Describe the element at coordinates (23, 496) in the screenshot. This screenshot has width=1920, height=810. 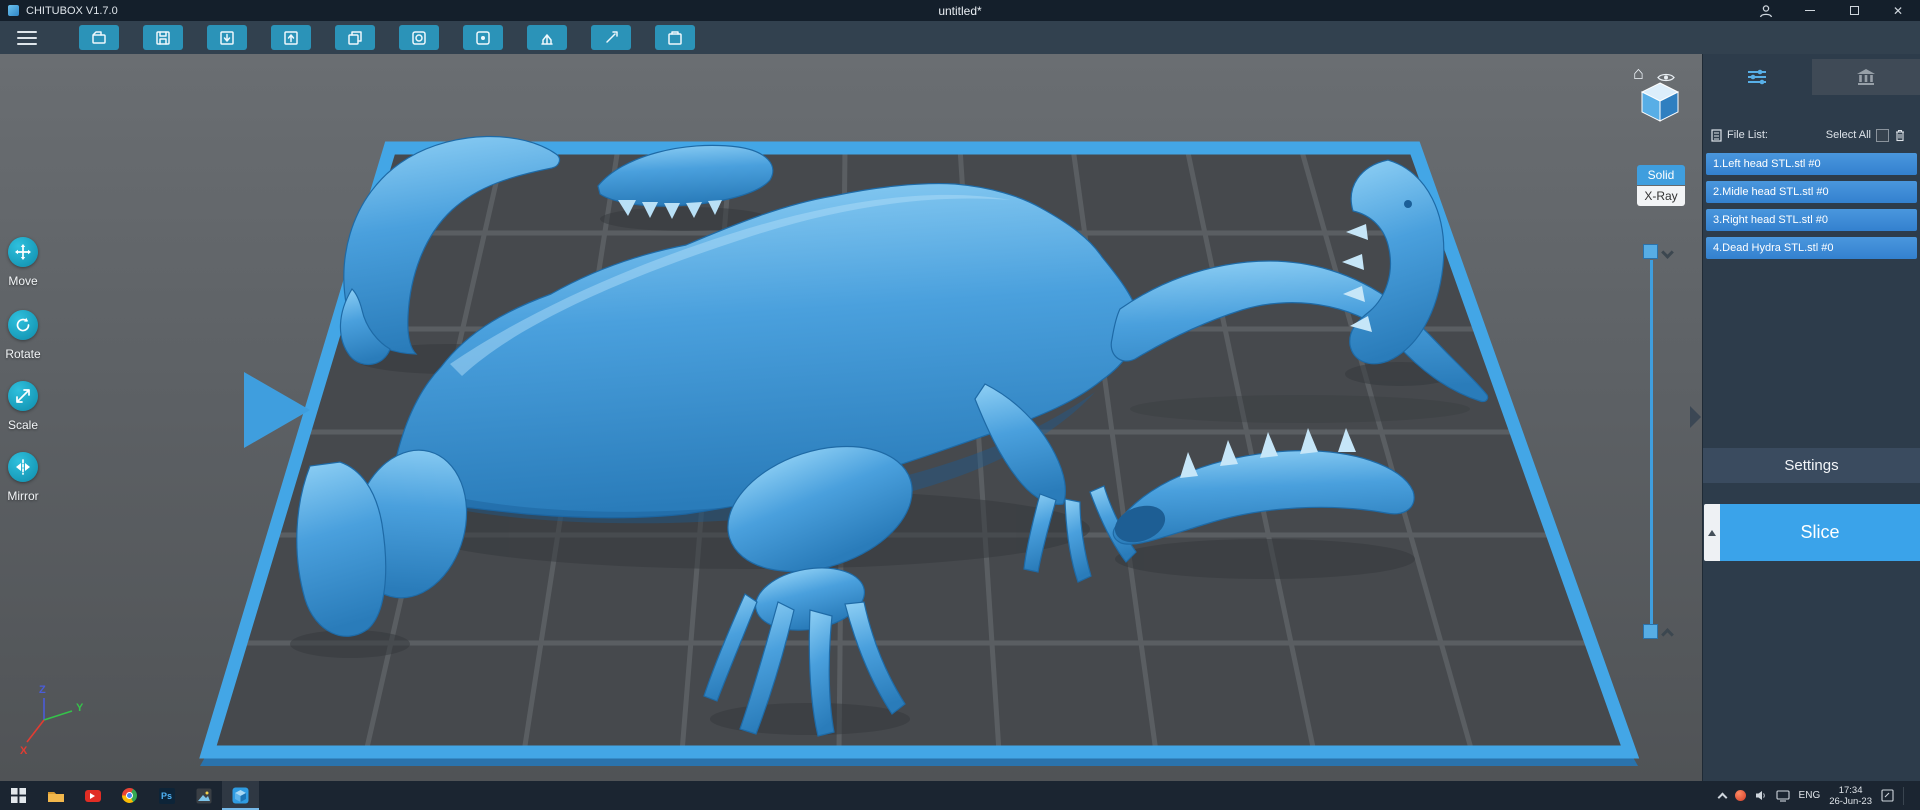
I see `tool-label-mirror: Mirror` at that location.